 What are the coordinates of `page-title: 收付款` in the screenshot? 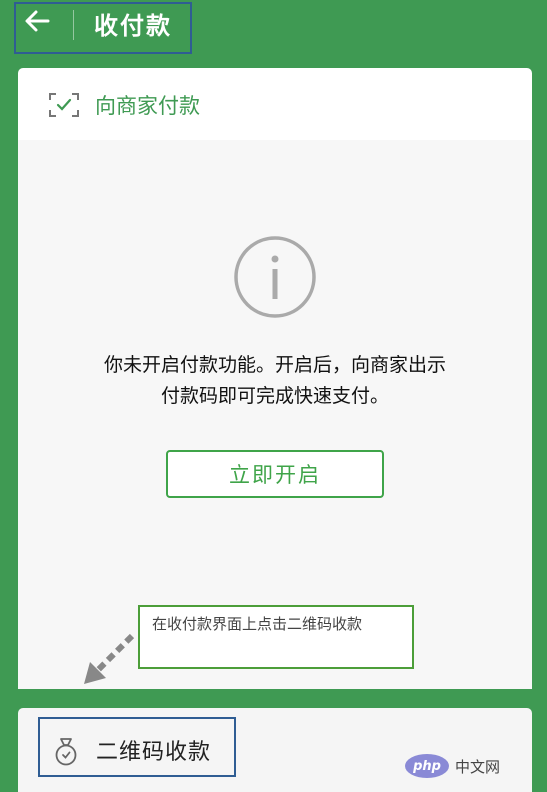 It's located at (133, 26).